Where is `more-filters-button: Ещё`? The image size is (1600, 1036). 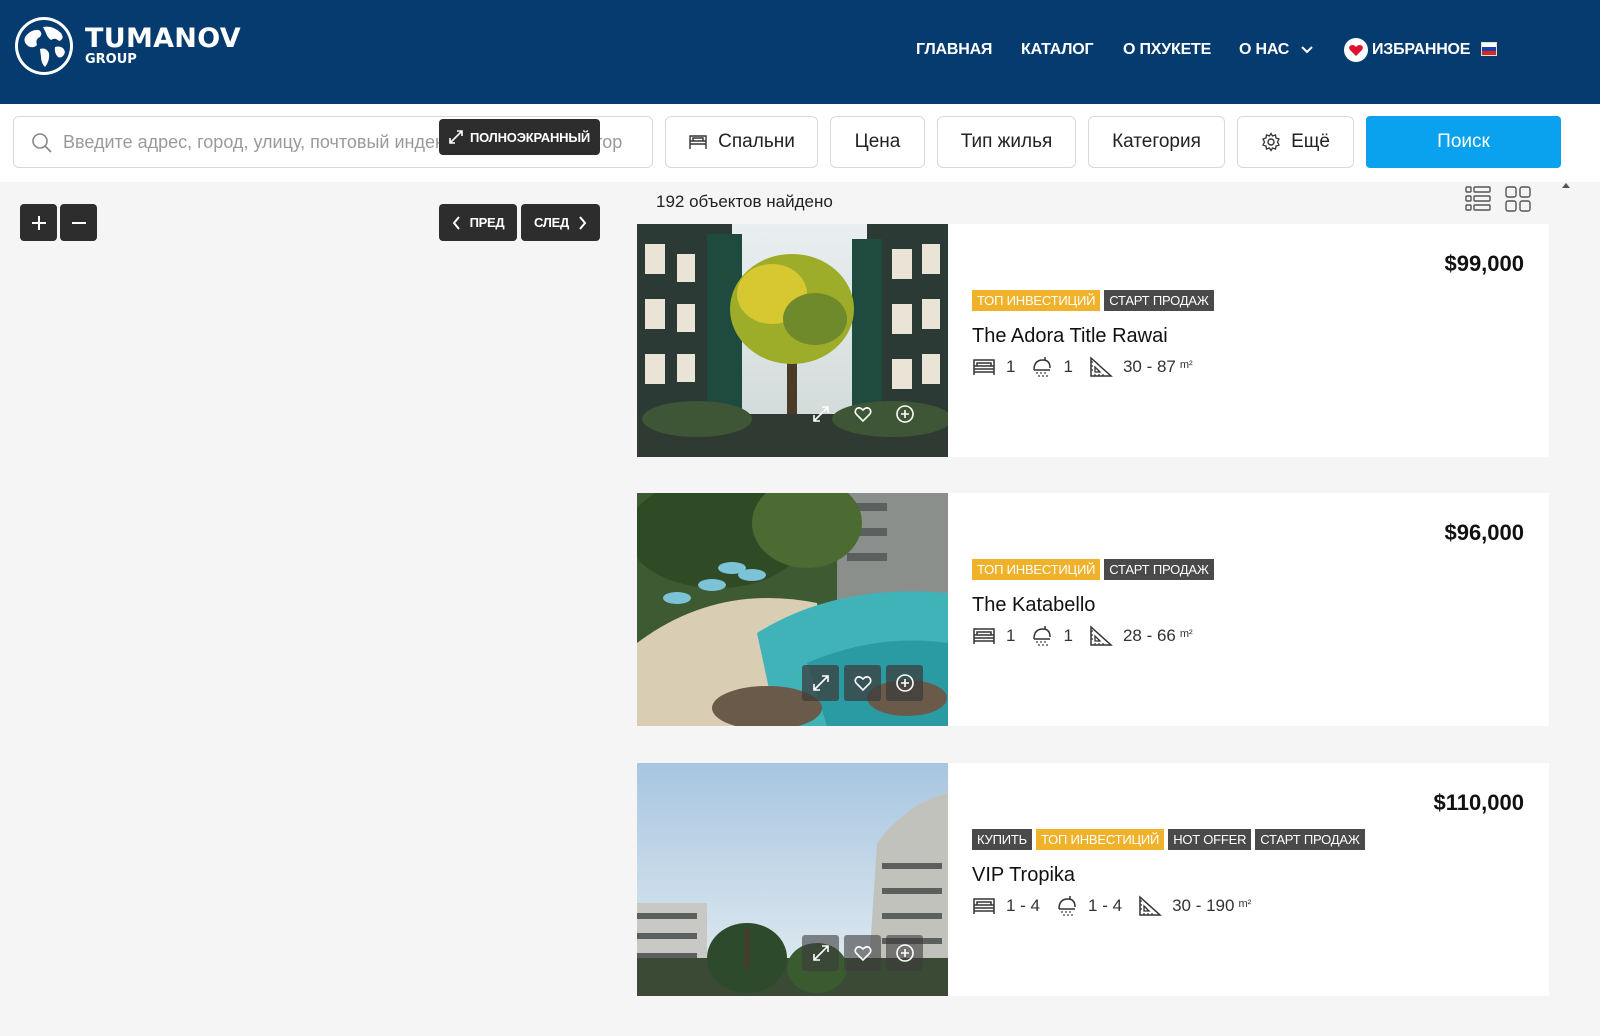 more-filters-button: Ещё is located at coordinates (1295, 142).